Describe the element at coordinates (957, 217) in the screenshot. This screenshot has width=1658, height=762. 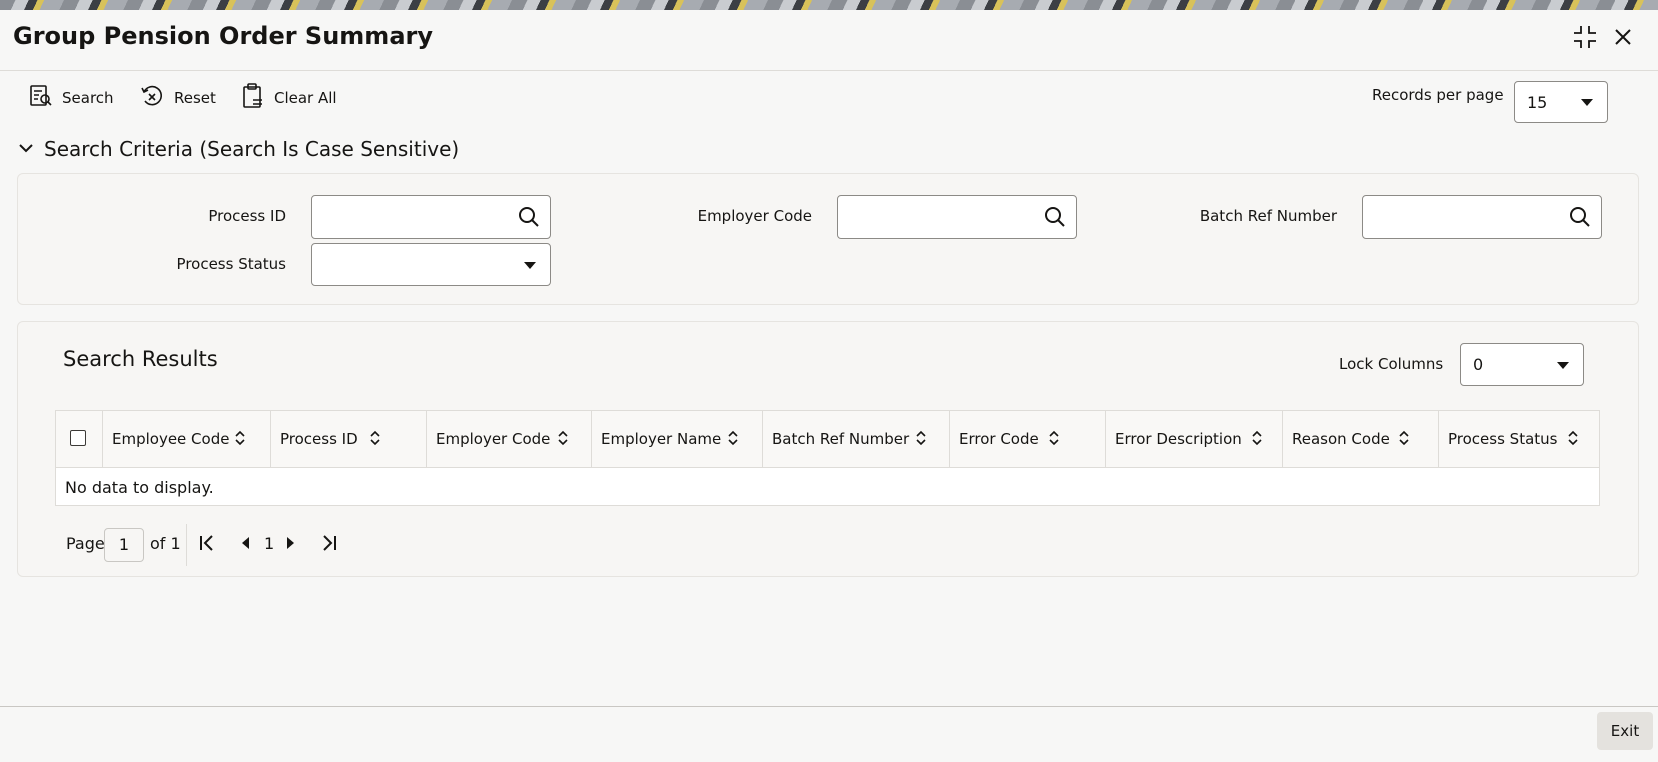
I see `employer-code-input` at that location.